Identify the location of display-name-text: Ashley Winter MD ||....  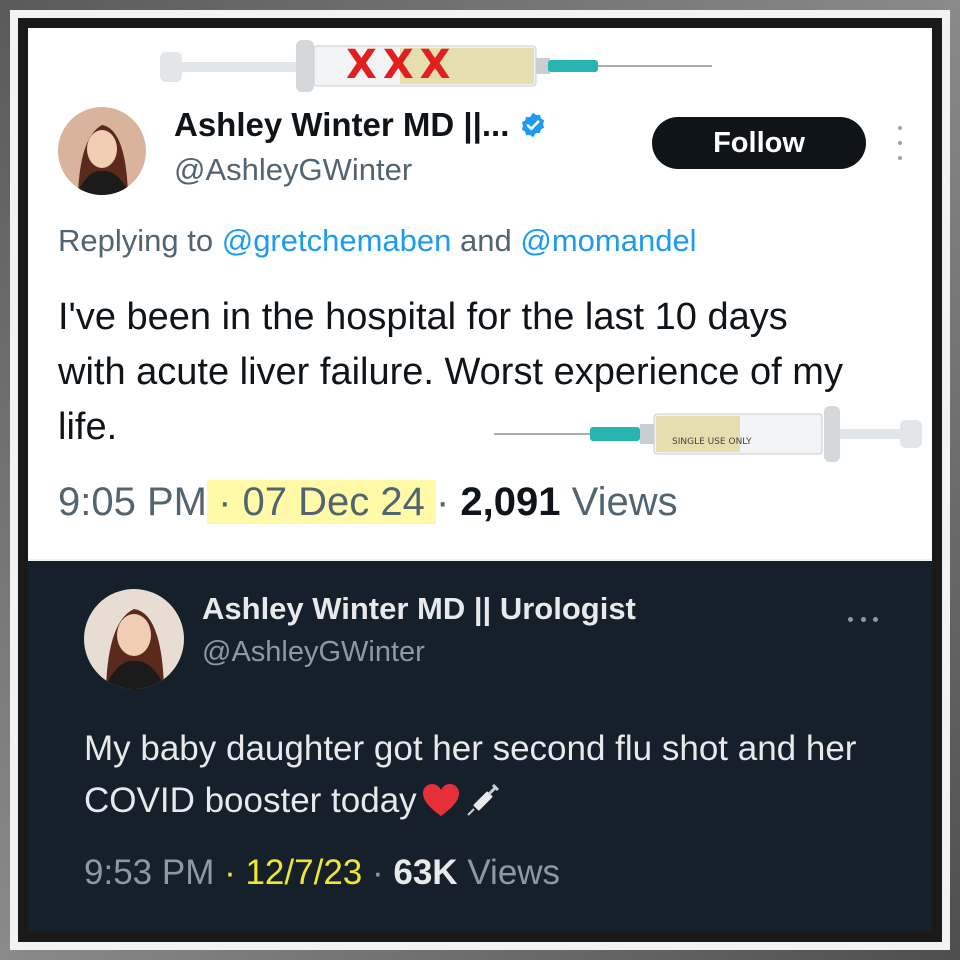
(342, 124).